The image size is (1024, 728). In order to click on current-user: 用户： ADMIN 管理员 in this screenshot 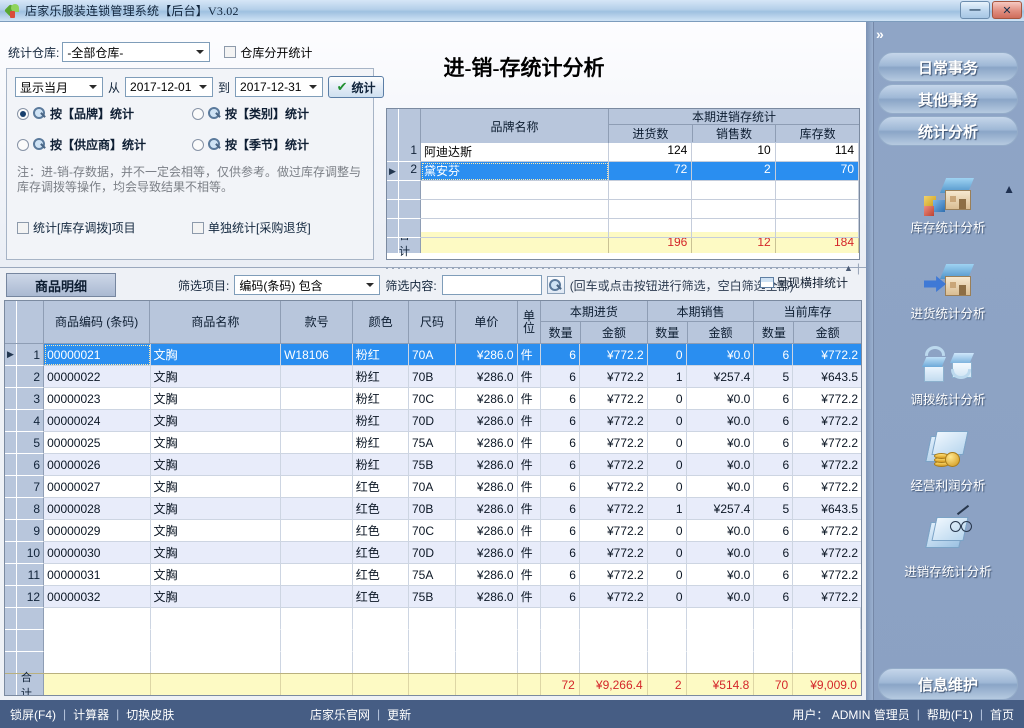, I will do `click(851, 714)`.